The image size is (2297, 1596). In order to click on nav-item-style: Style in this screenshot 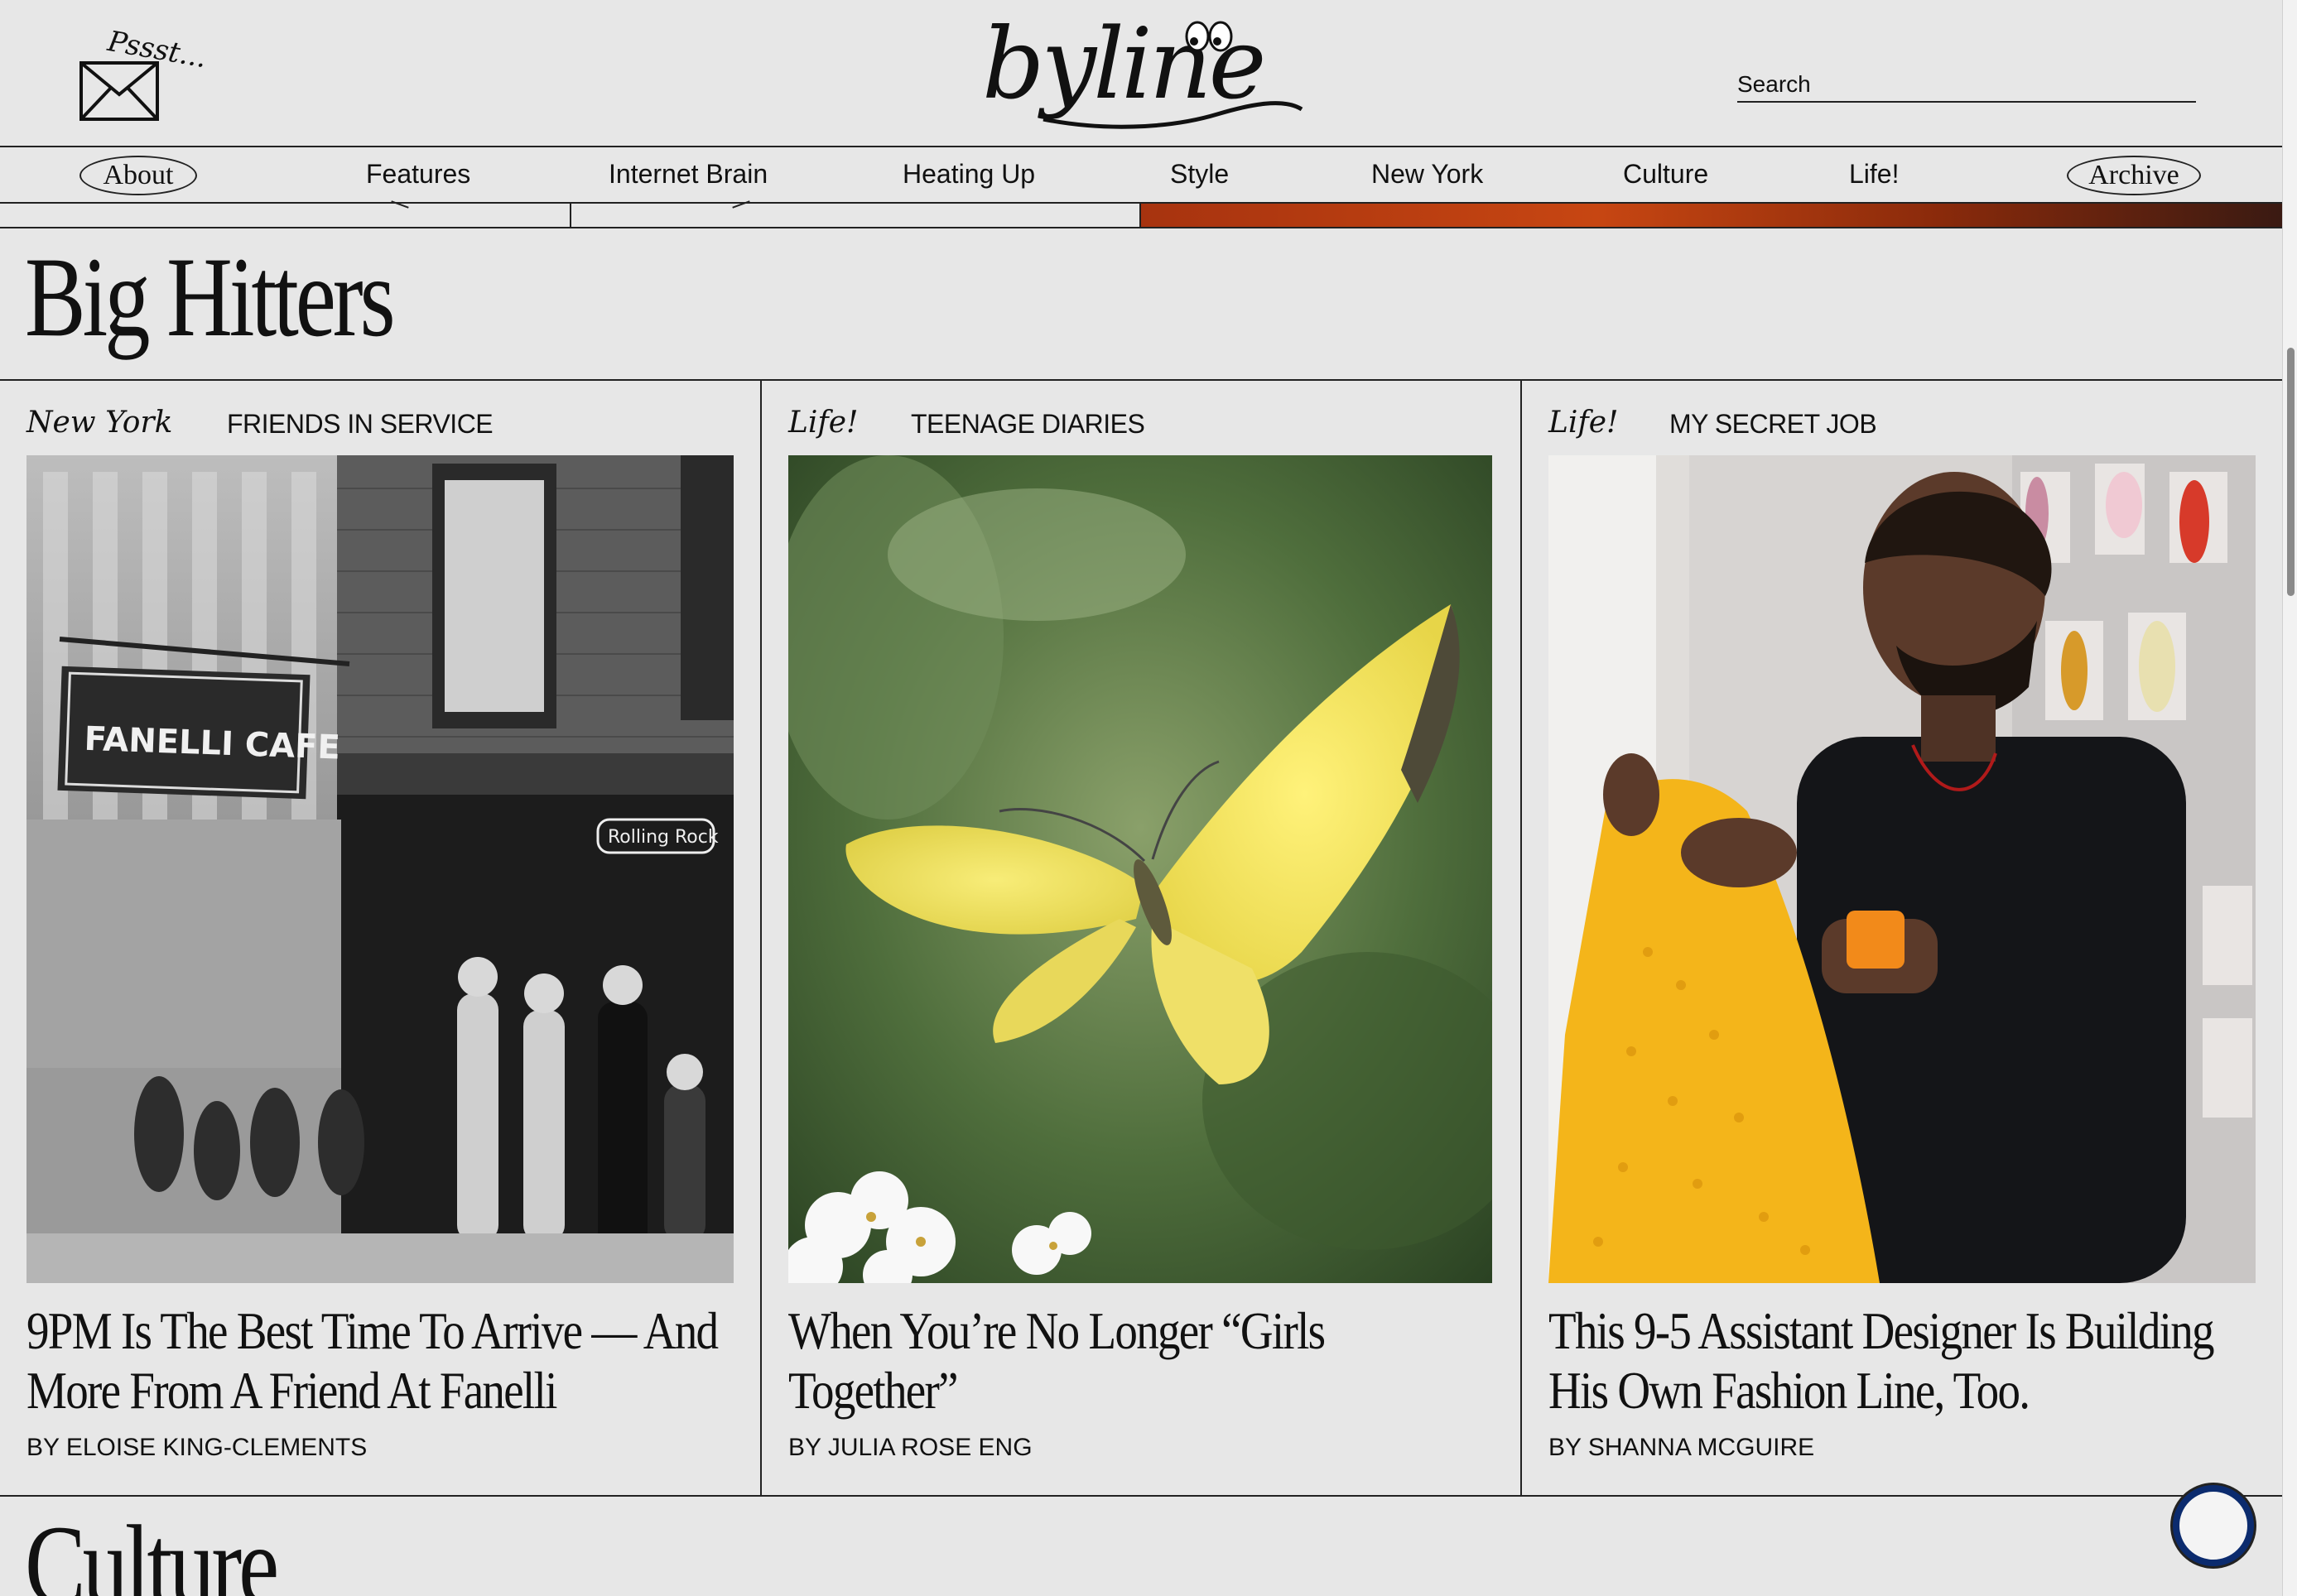, I will do `click(1199, 174)`.